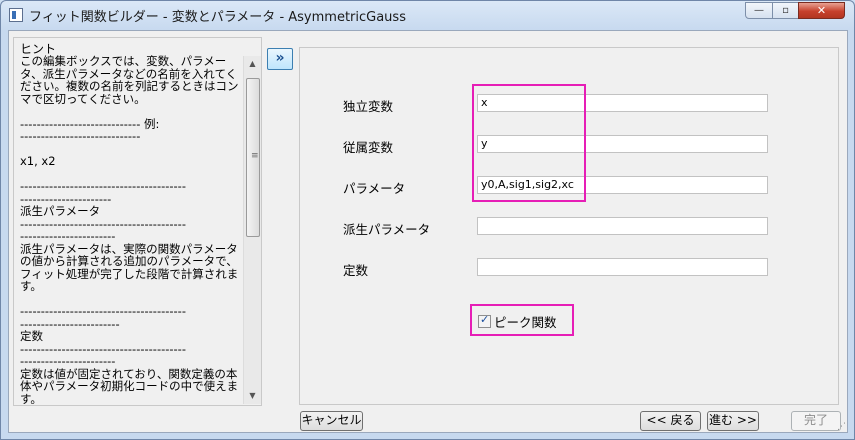 The height and width of the screenshot is (440, 855). What do you see at coordinates (356, 270) in the screenshot?
I see `constants-label: 定数` at bounding box center [356, 270].